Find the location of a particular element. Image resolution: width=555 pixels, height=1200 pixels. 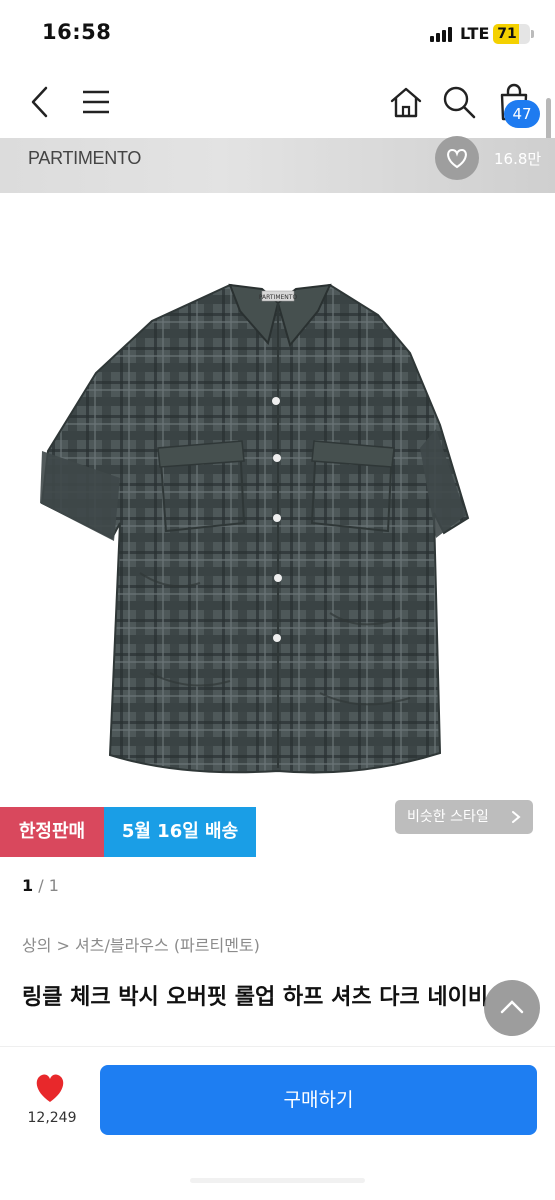

network-type: LTE is located at coordinates (475, 33).